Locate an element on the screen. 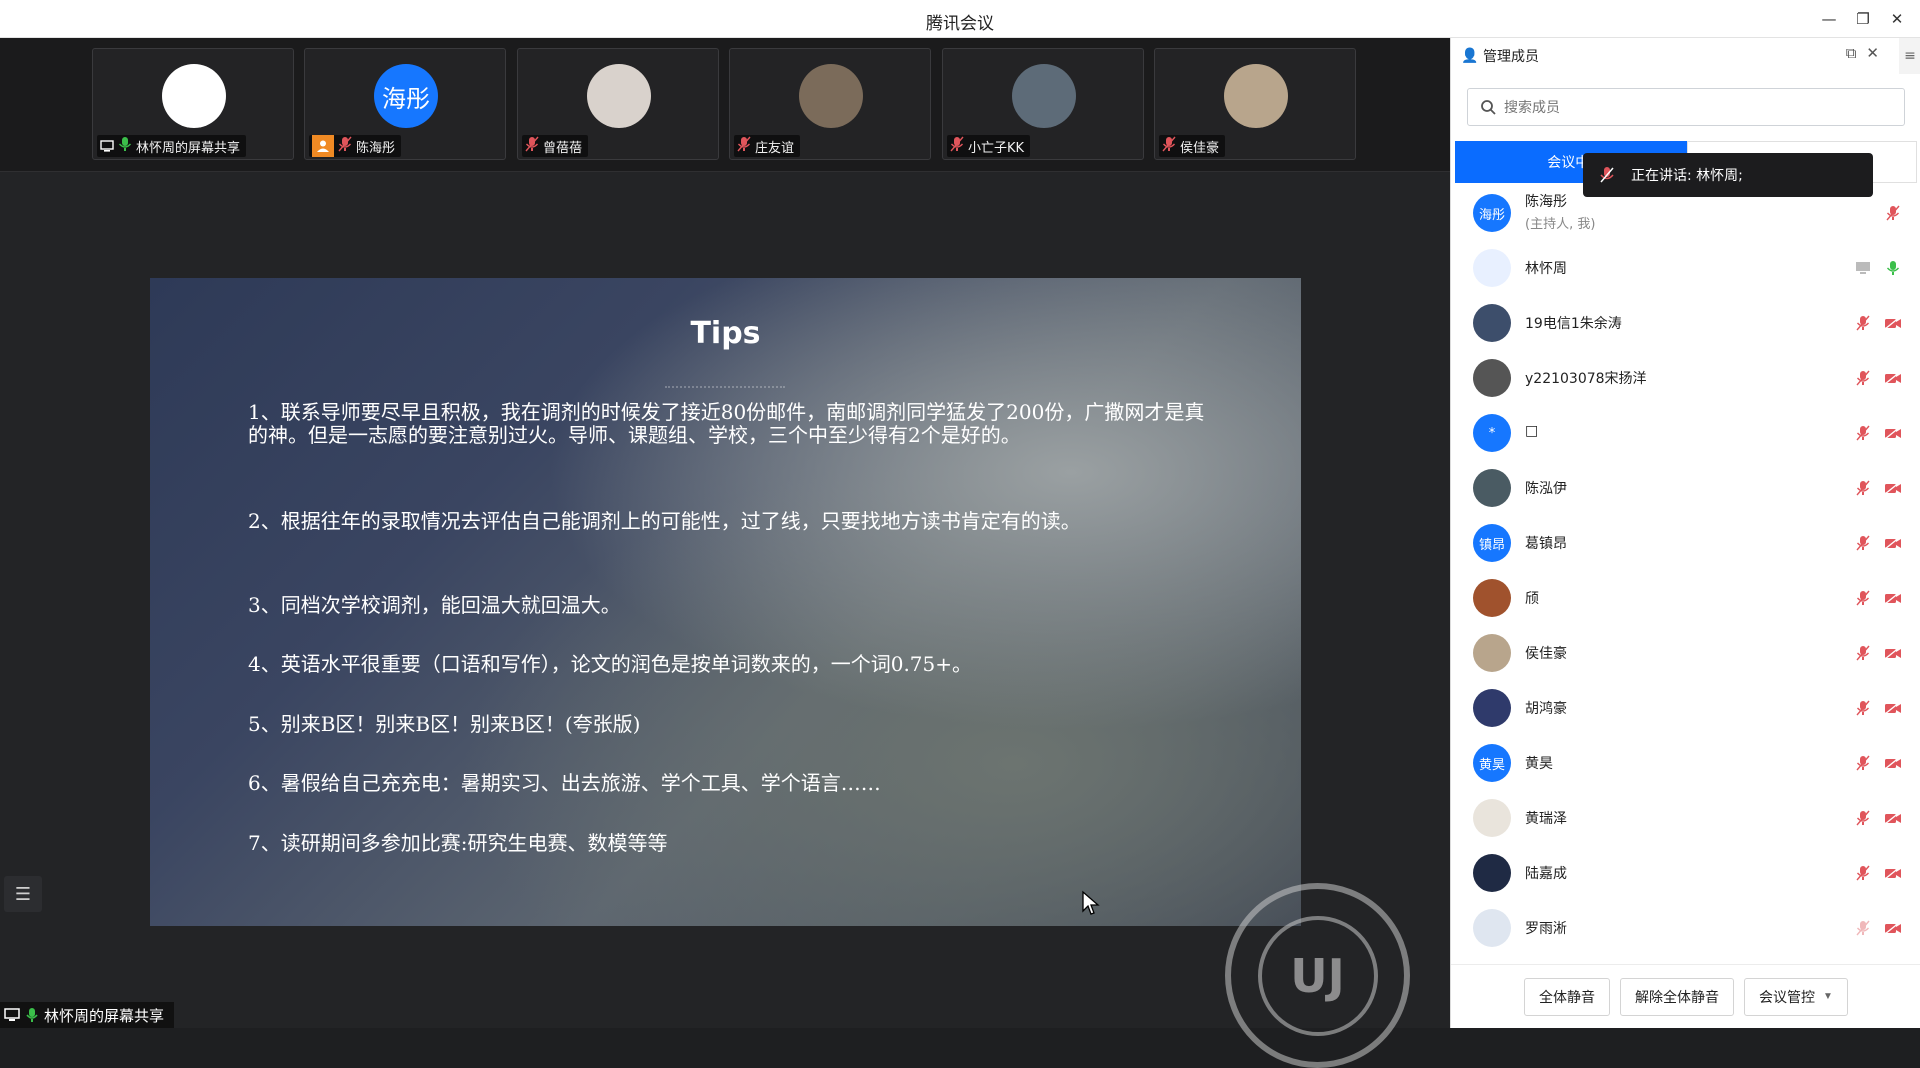  member-name: 葛镇昂 is located at coordinates (1546, 544).